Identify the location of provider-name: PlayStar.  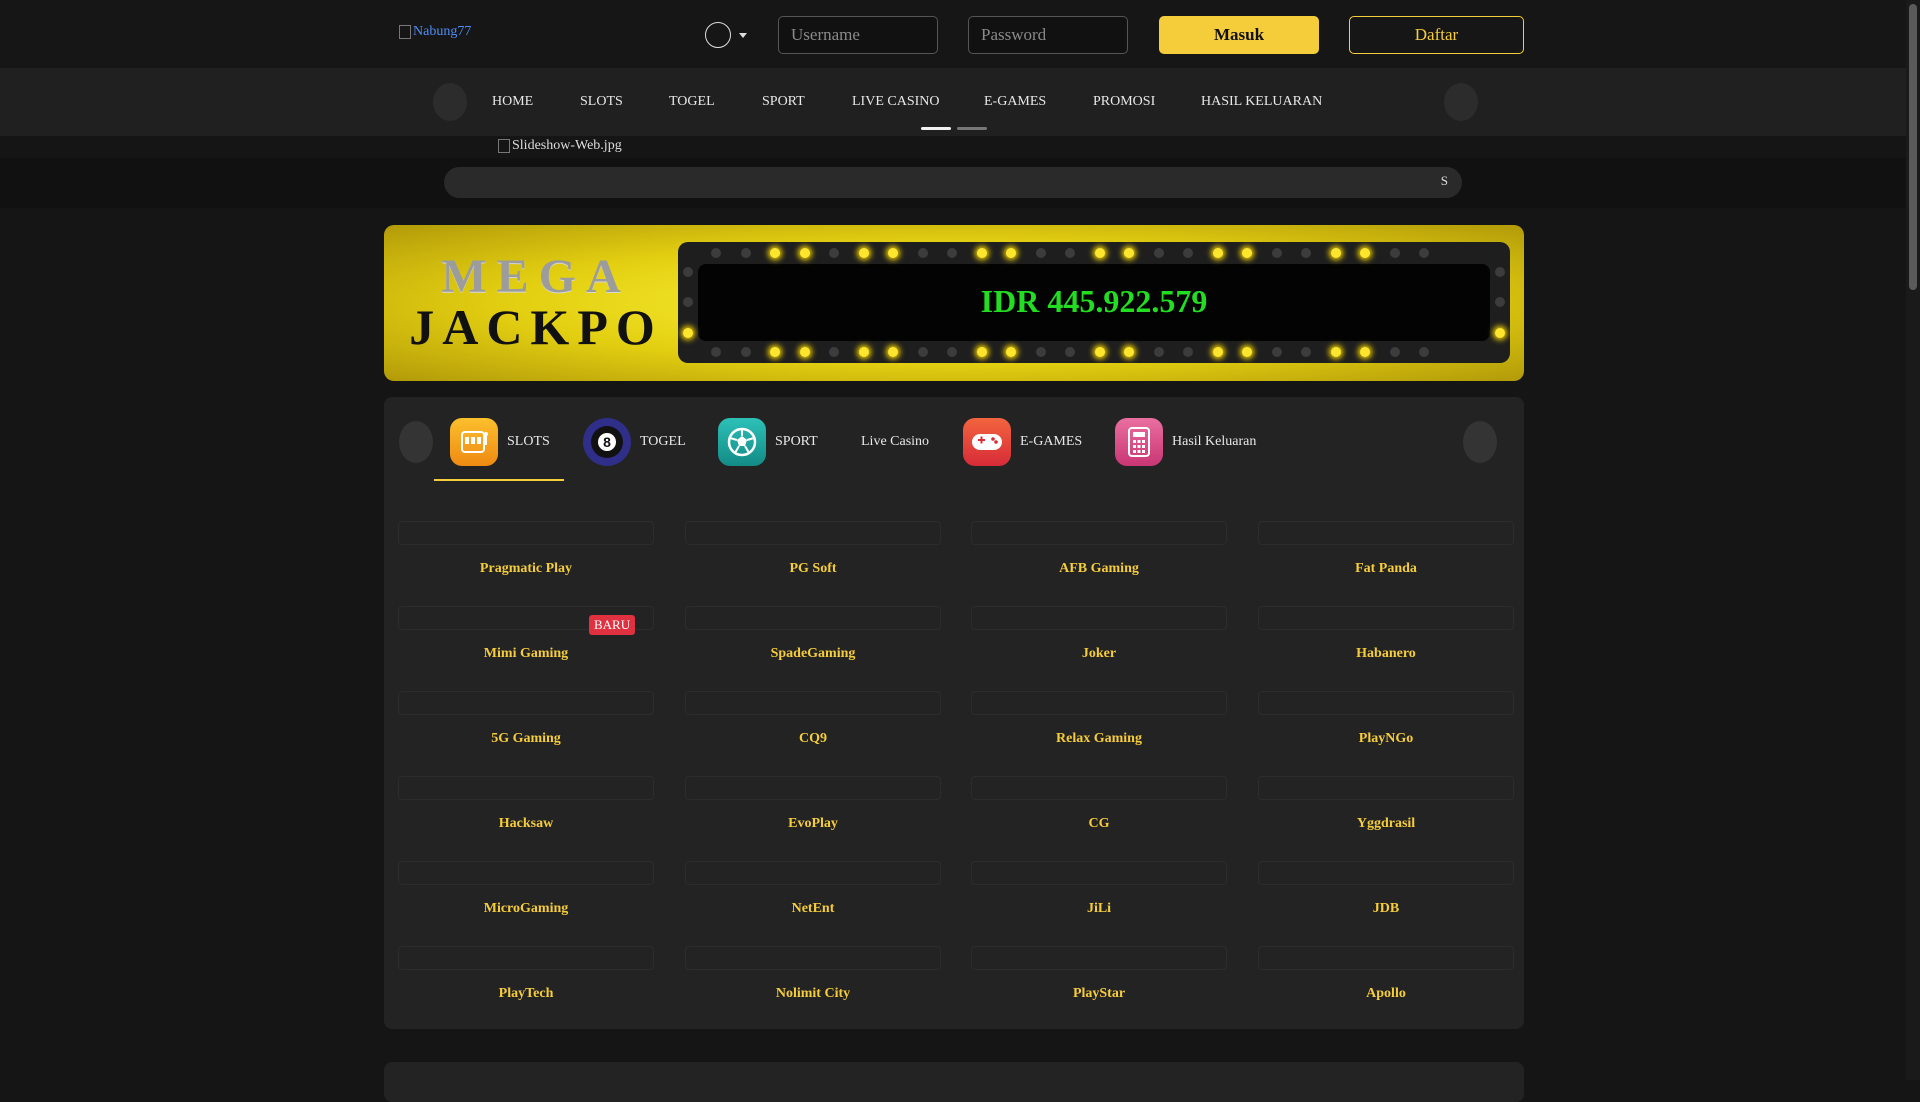
(1099, 994).